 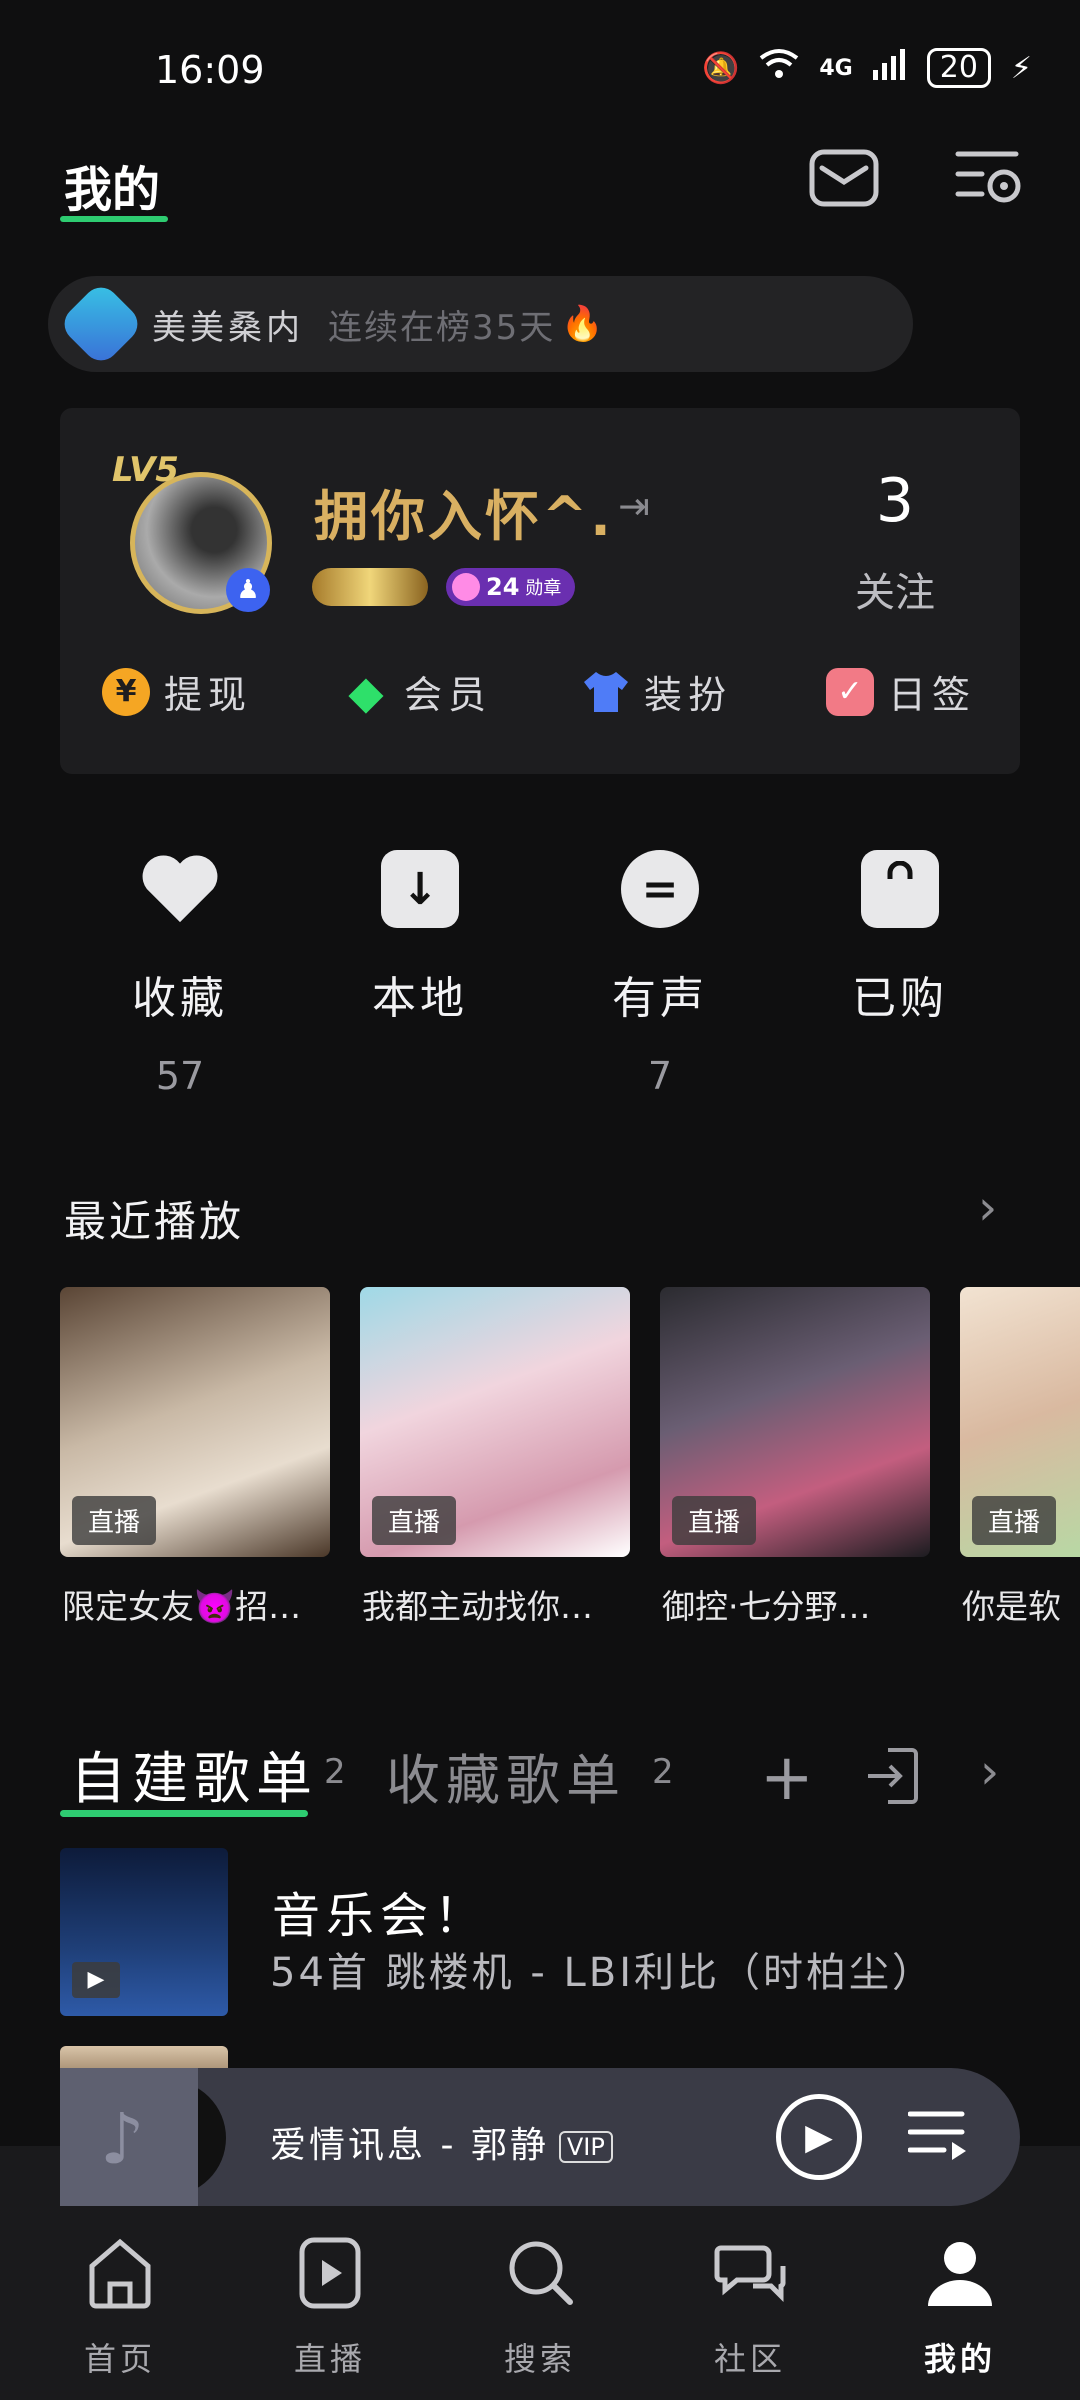 What do you see at coordinates (1021, 1604) in the screenshot?
I see `recent-caption: 你是软` at bounding box center [1021, 1604].